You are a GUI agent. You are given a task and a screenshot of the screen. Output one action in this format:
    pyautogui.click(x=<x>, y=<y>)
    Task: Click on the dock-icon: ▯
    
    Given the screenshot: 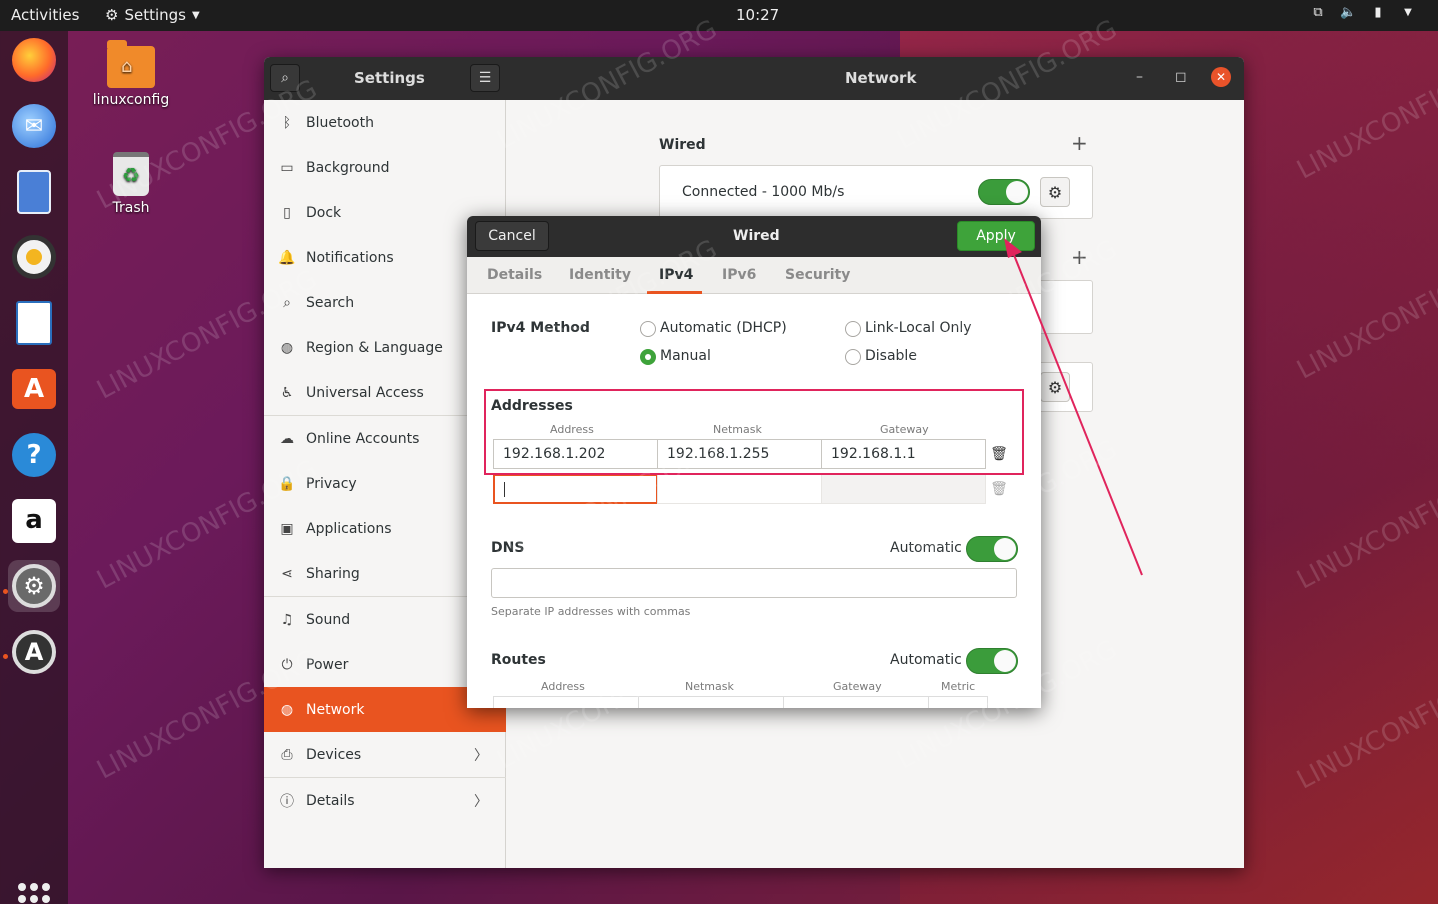 What is the action you would take?
    pyautogui.click(x=287, y=212)
    